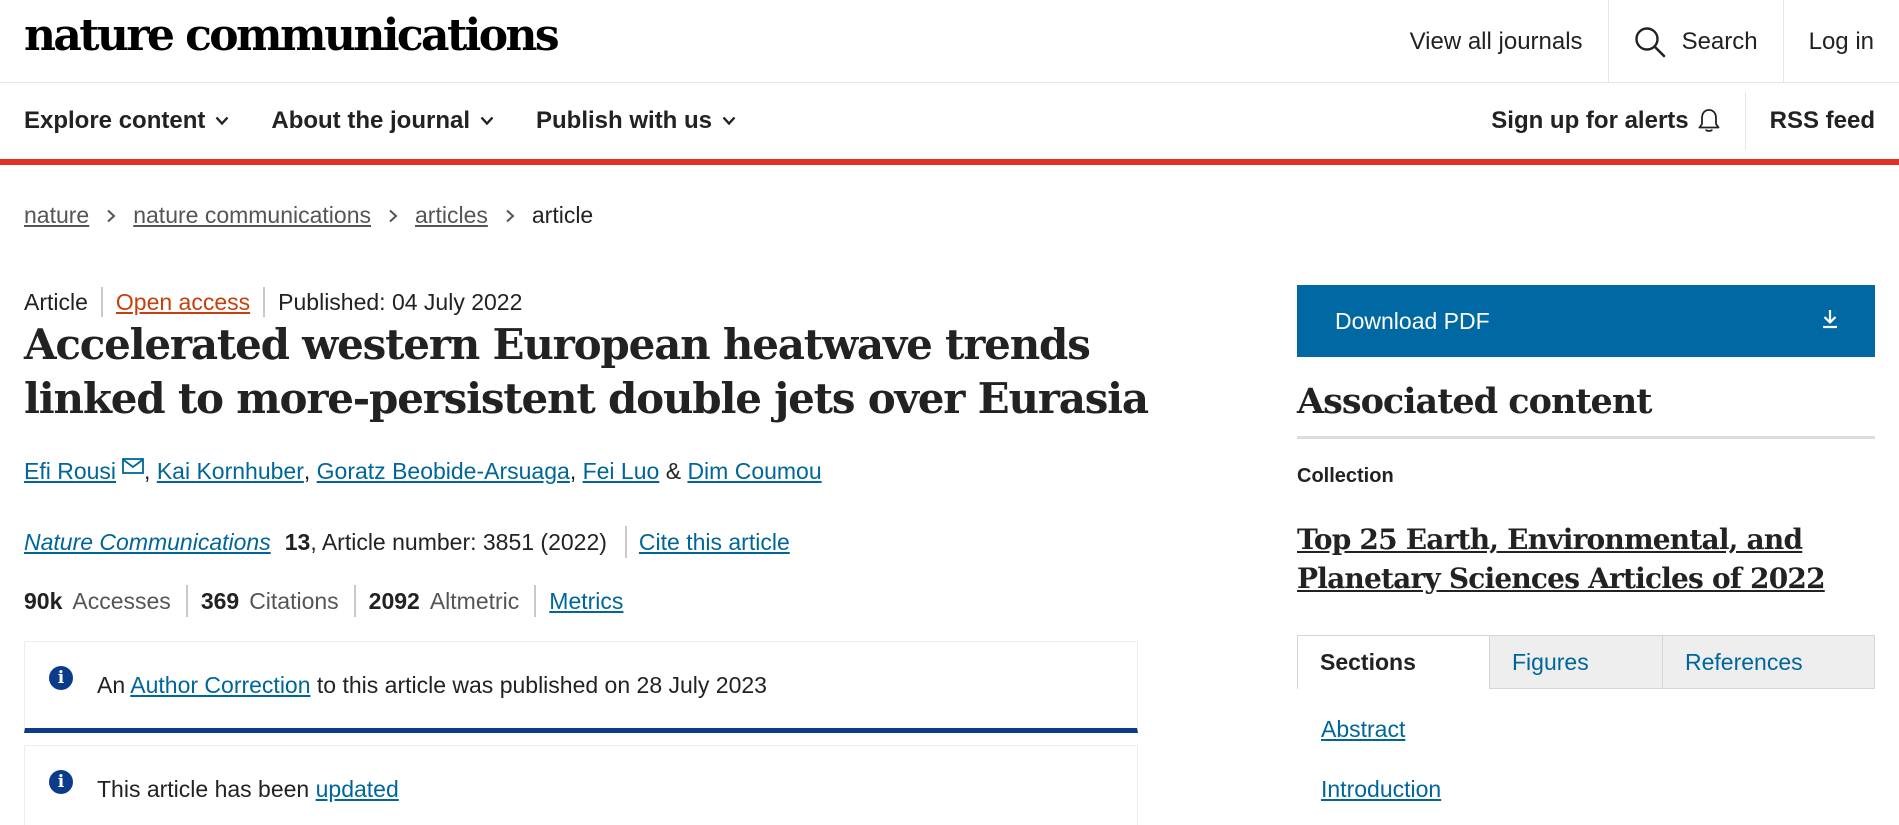 Image resolution: width=1899 pixels, height=825 pixels. Describe the element at coordinates (1576, 662) in the screenshot. I see `tab-figures: Figures` at that location.